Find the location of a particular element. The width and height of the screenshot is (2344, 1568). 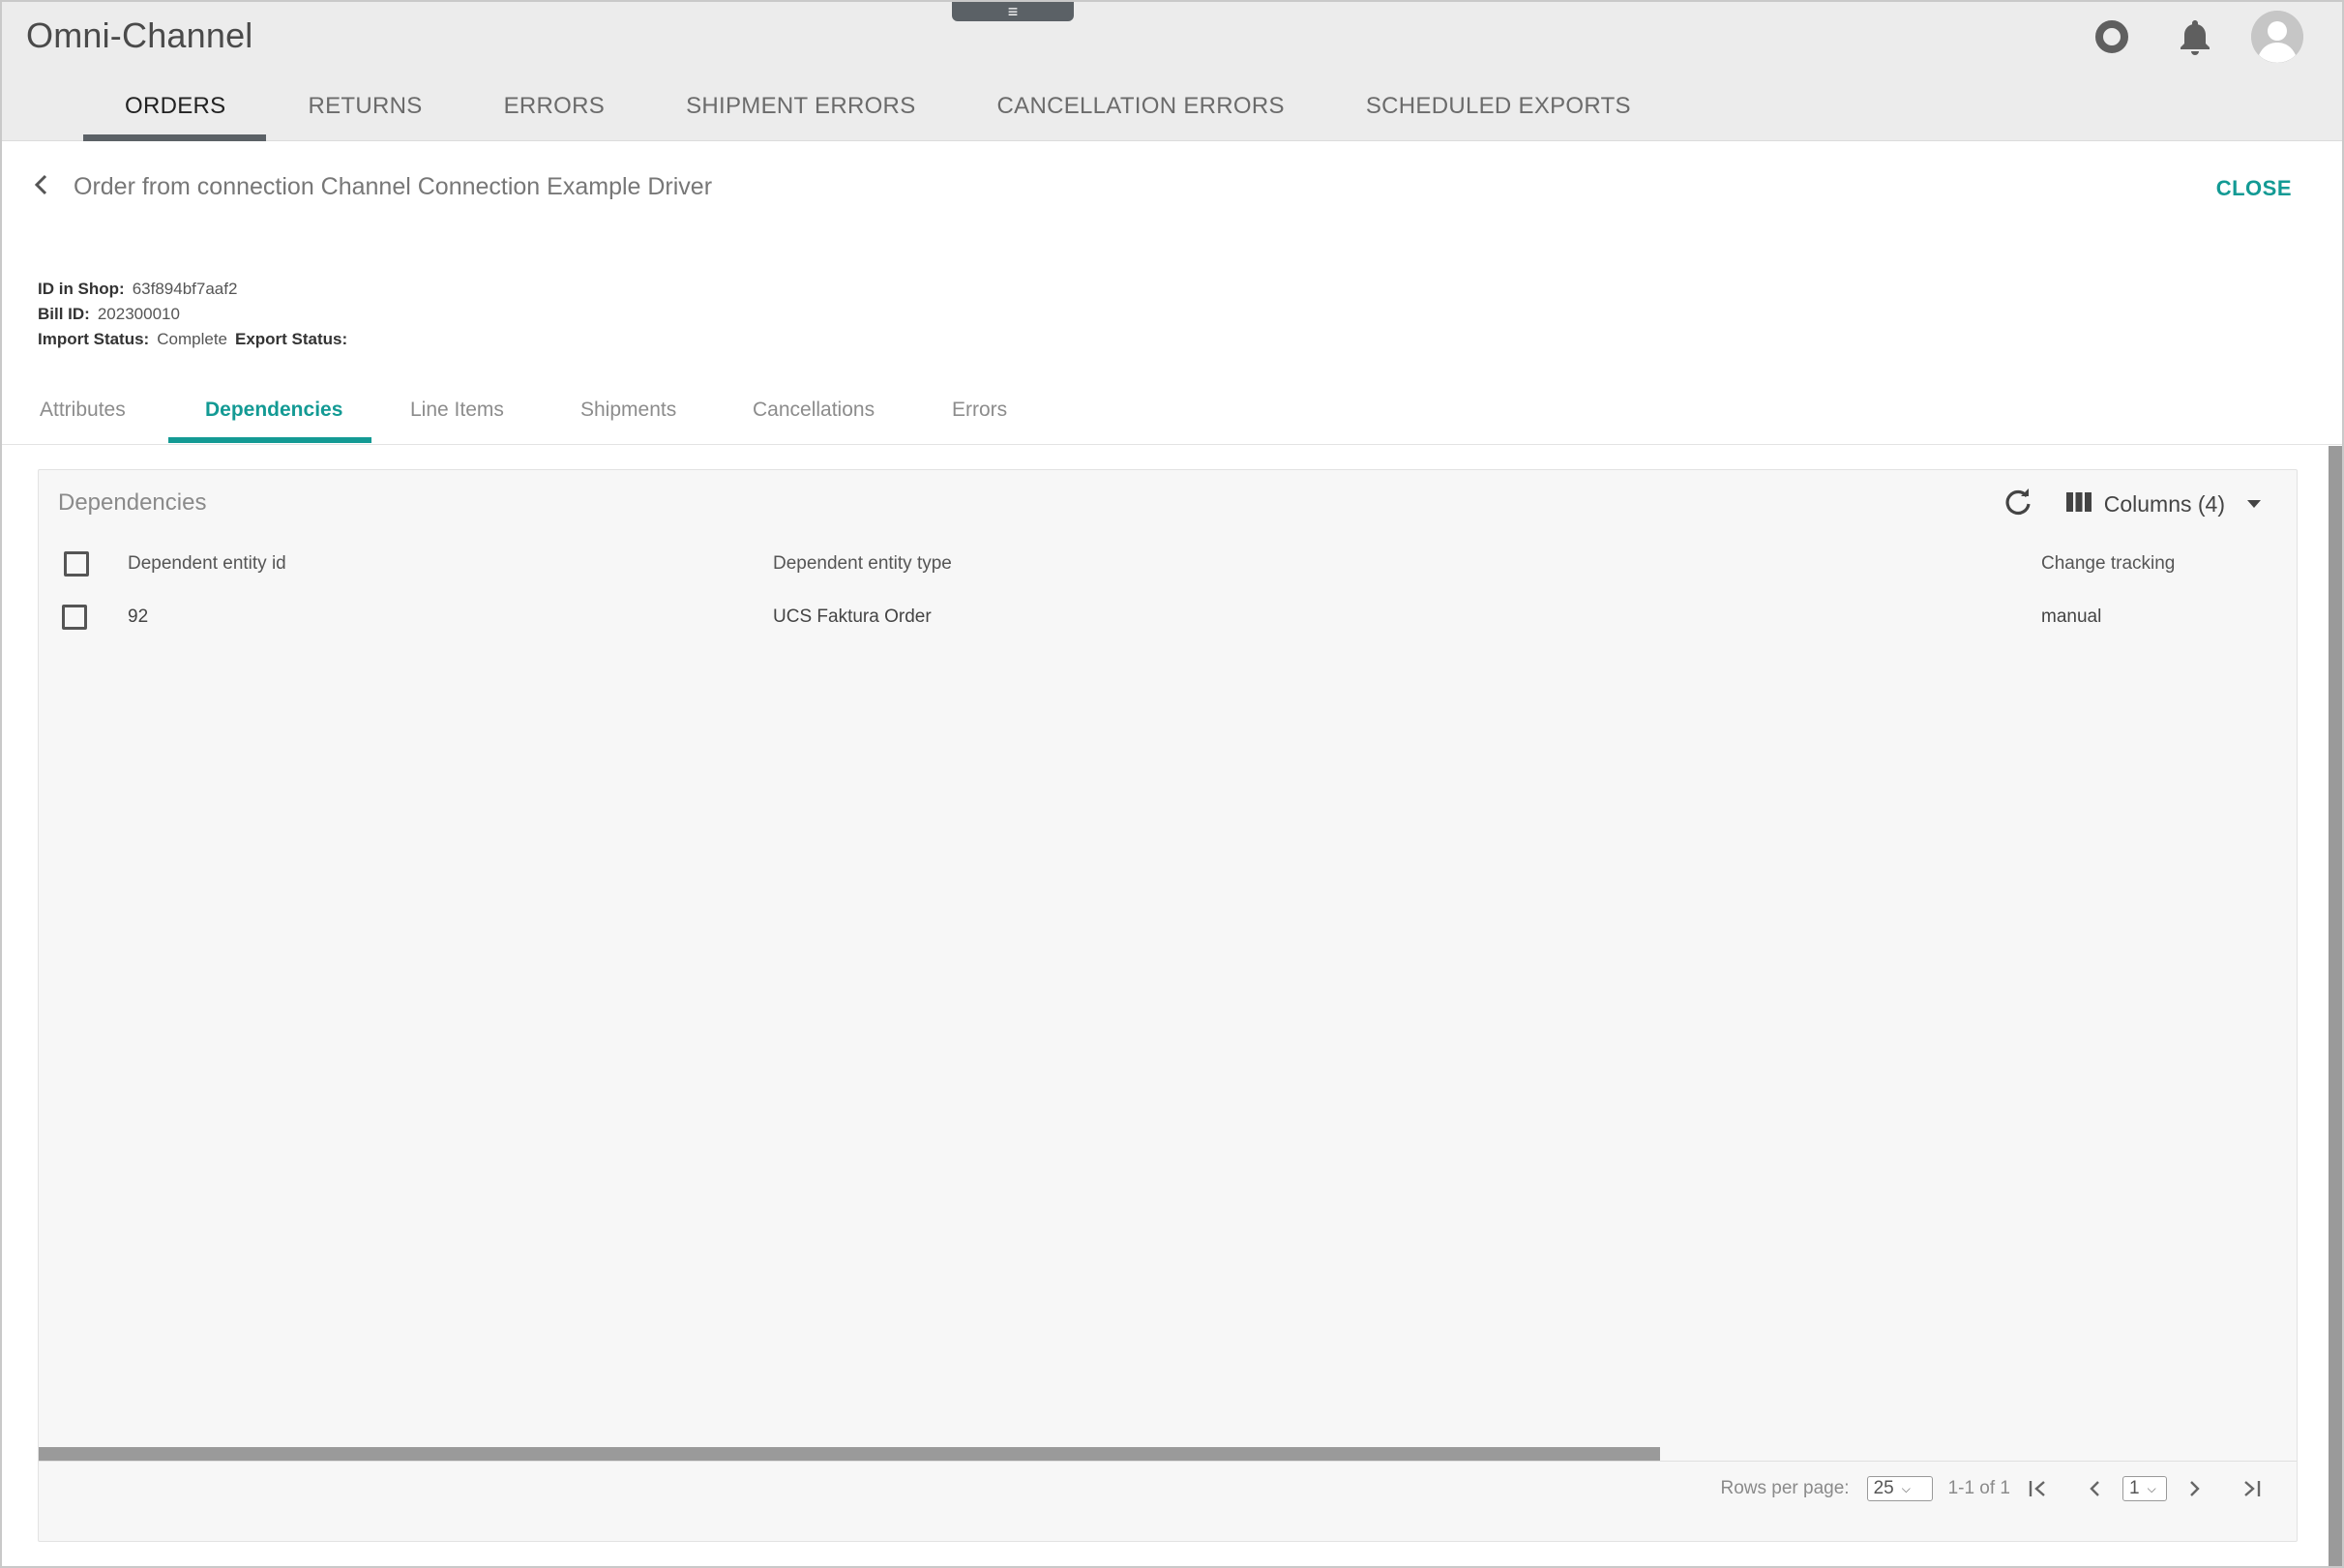

import-status-value: Complete is located at coordinates (192, 339).